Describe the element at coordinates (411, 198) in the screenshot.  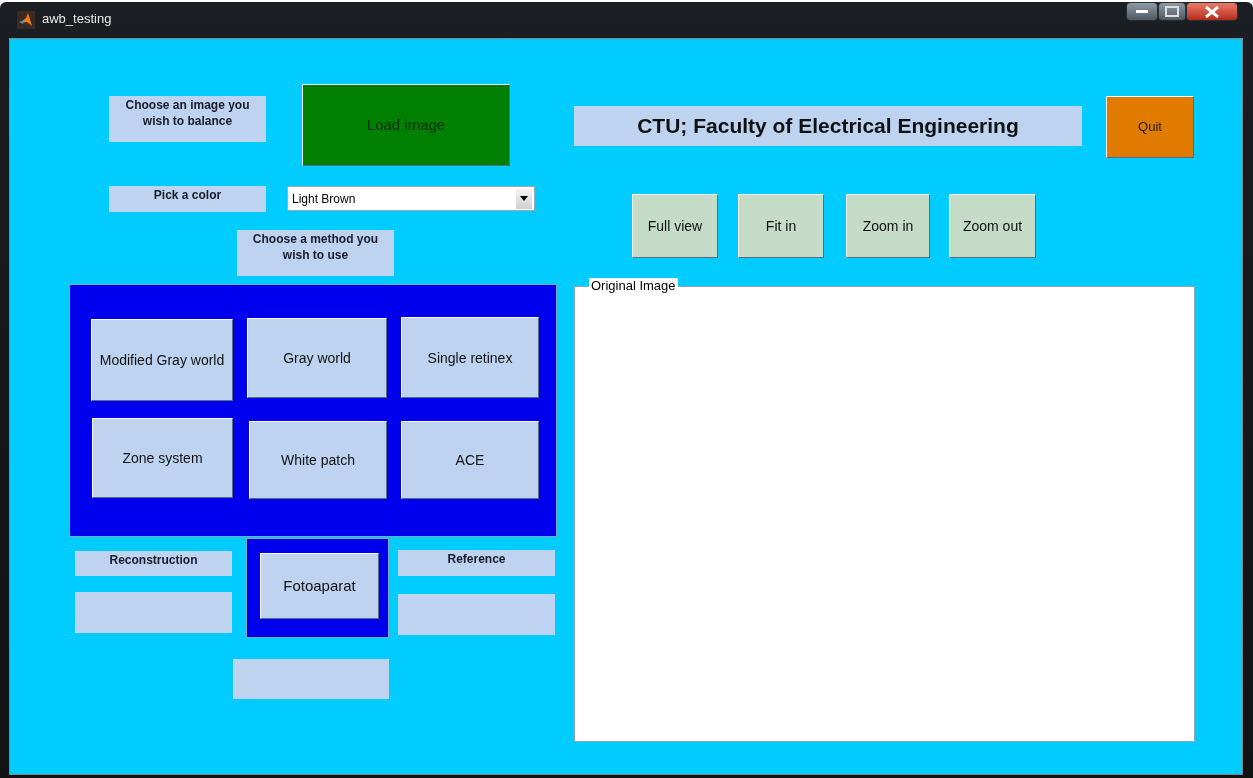
I see `color-dropdown: Light Brown` at that location.